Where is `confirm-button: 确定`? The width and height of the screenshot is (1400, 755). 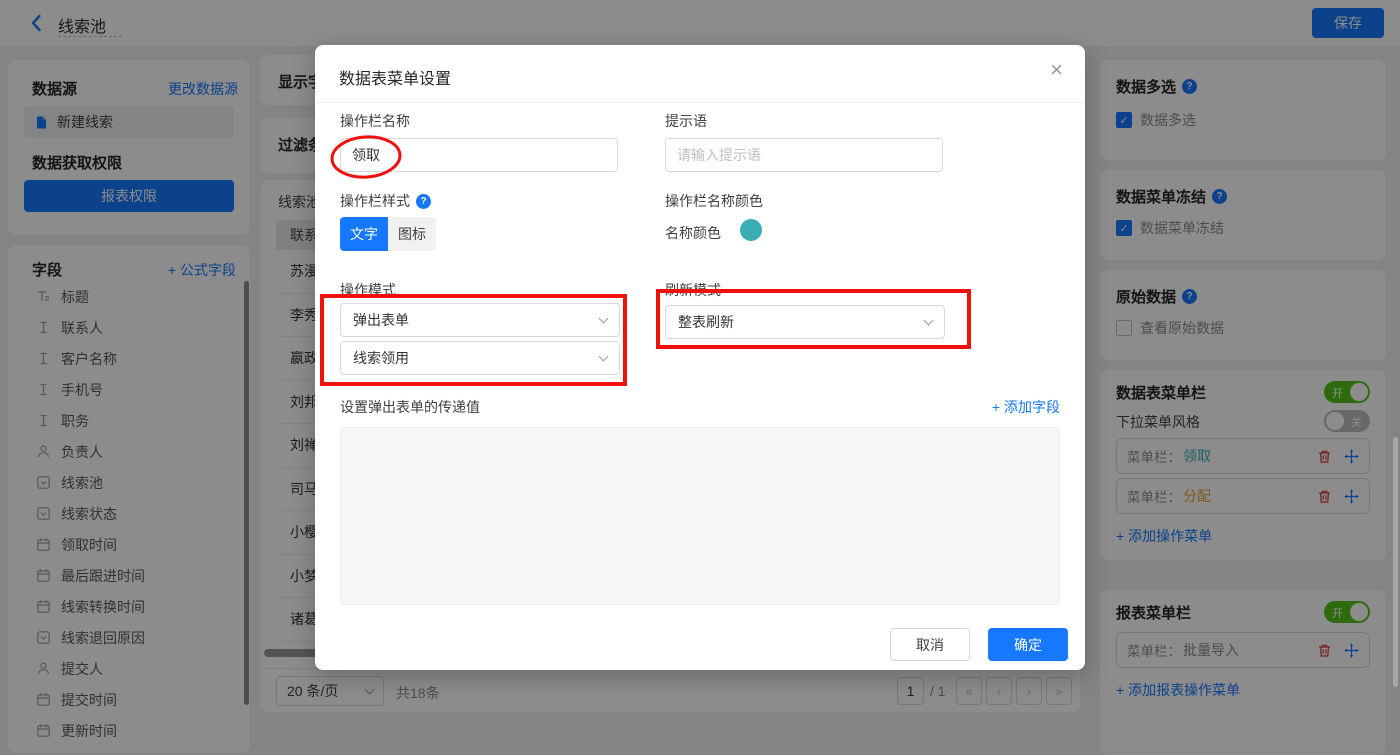
confirm-button: 确定 is located at coordinates (1028, 644).